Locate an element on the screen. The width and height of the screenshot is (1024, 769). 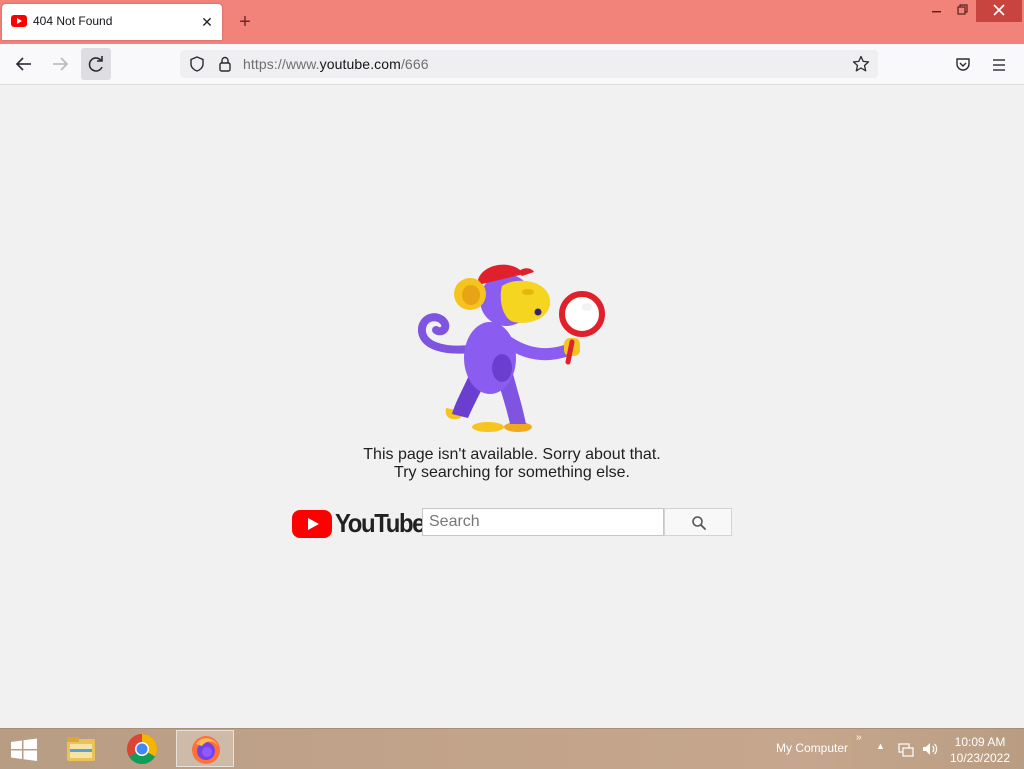
url-path: /666 is located at coordinates (414, 64).